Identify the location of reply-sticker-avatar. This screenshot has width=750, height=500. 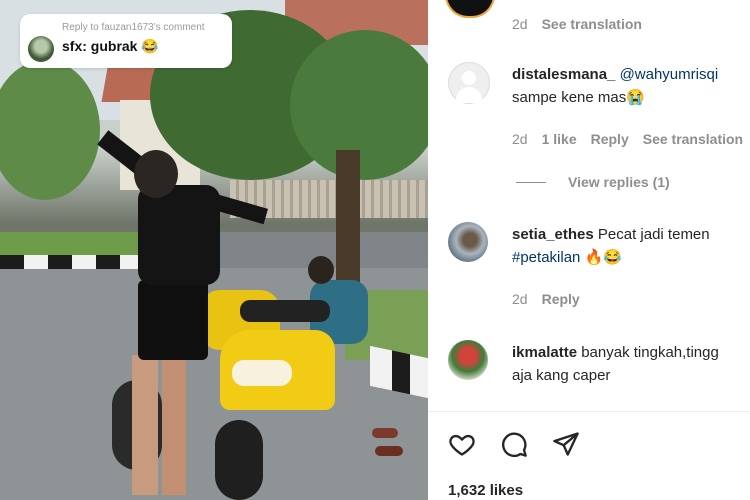
(41, 49).